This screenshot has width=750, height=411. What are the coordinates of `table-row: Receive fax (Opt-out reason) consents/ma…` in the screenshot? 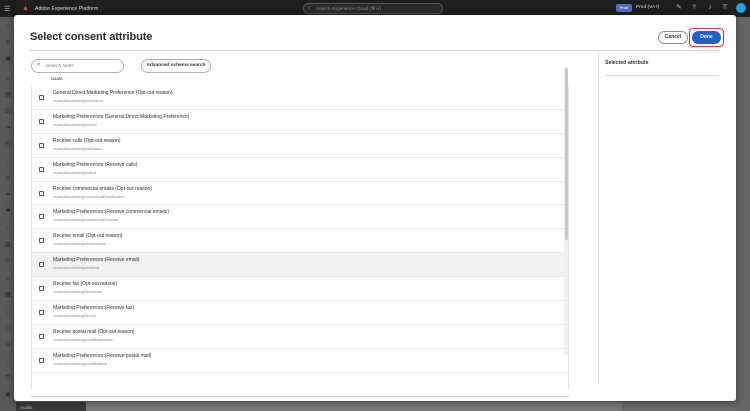 It's located at (300, 289).